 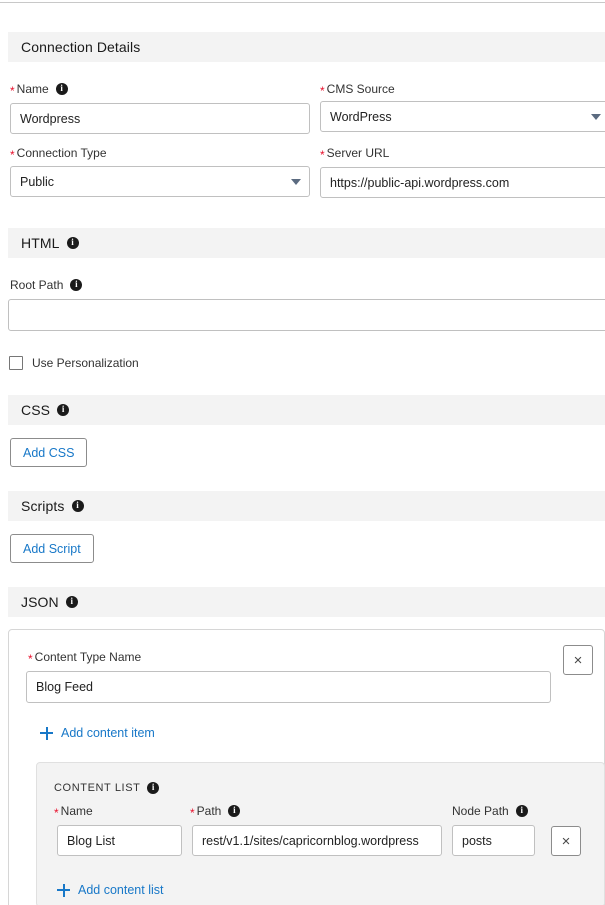 I want to click on label-cms-source: * CMS Source, so click(x=357, y=90).